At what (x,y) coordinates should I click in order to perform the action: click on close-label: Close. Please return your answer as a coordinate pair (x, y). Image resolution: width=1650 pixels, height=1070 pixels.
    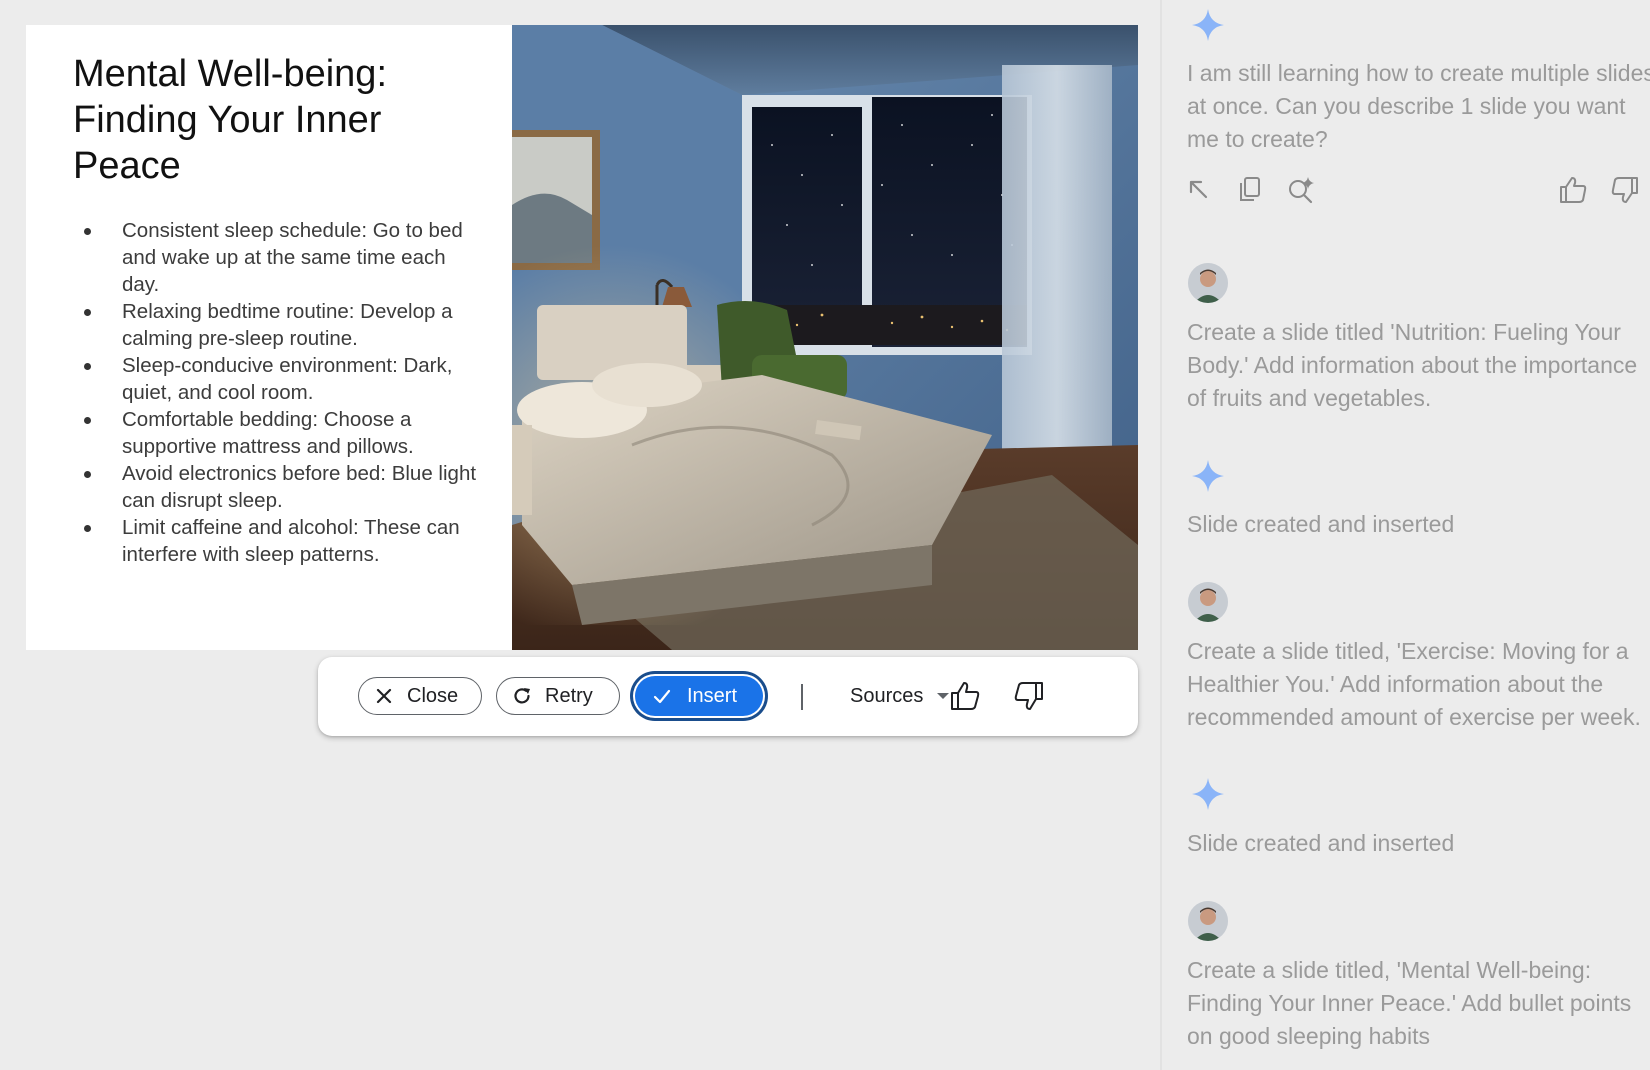
    Looking at the image, I should click on (433, 695).